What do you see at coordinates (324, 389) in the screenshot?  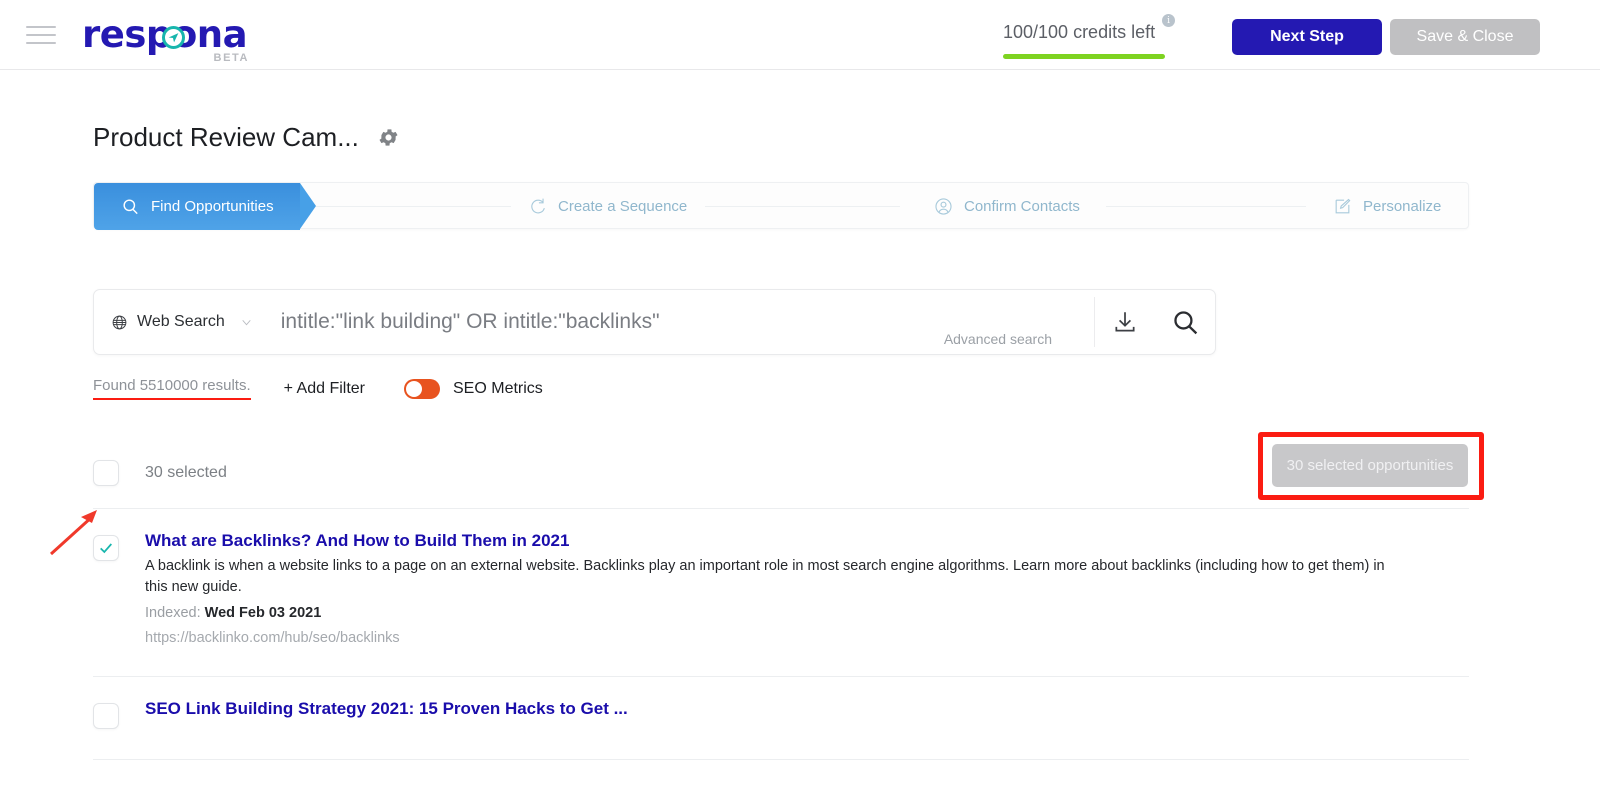 I see `add-filter-button: + Add Filter` at bounding box center [324, 389].